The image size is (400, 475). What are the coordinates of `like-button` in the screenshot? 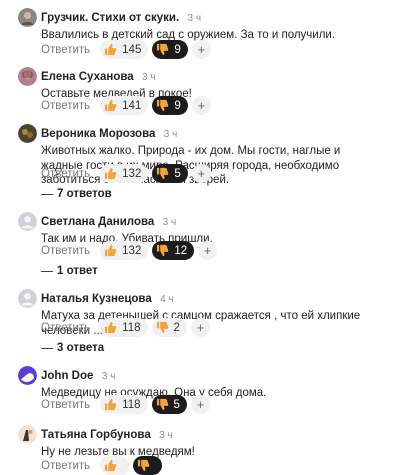 It's located at (115, 465).